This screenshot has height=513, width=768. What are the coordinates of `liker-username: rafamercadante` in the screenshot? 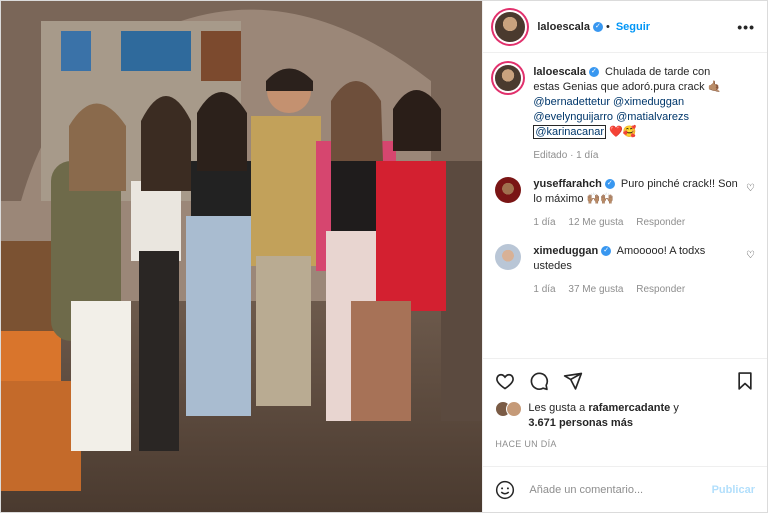 It's located at (629, 408).